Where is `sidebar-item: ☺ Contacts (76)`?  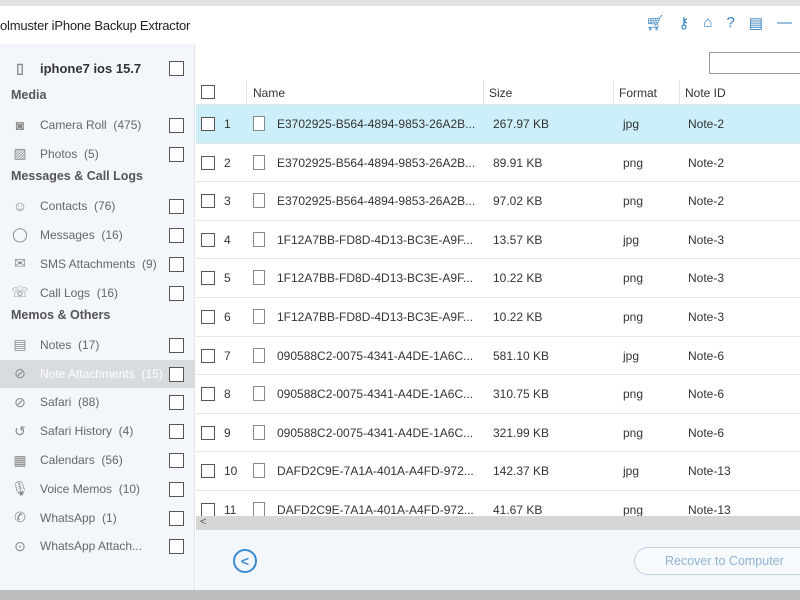
sidebar-item: ☺ Contacts (76) is located at coordinates (97, 206).